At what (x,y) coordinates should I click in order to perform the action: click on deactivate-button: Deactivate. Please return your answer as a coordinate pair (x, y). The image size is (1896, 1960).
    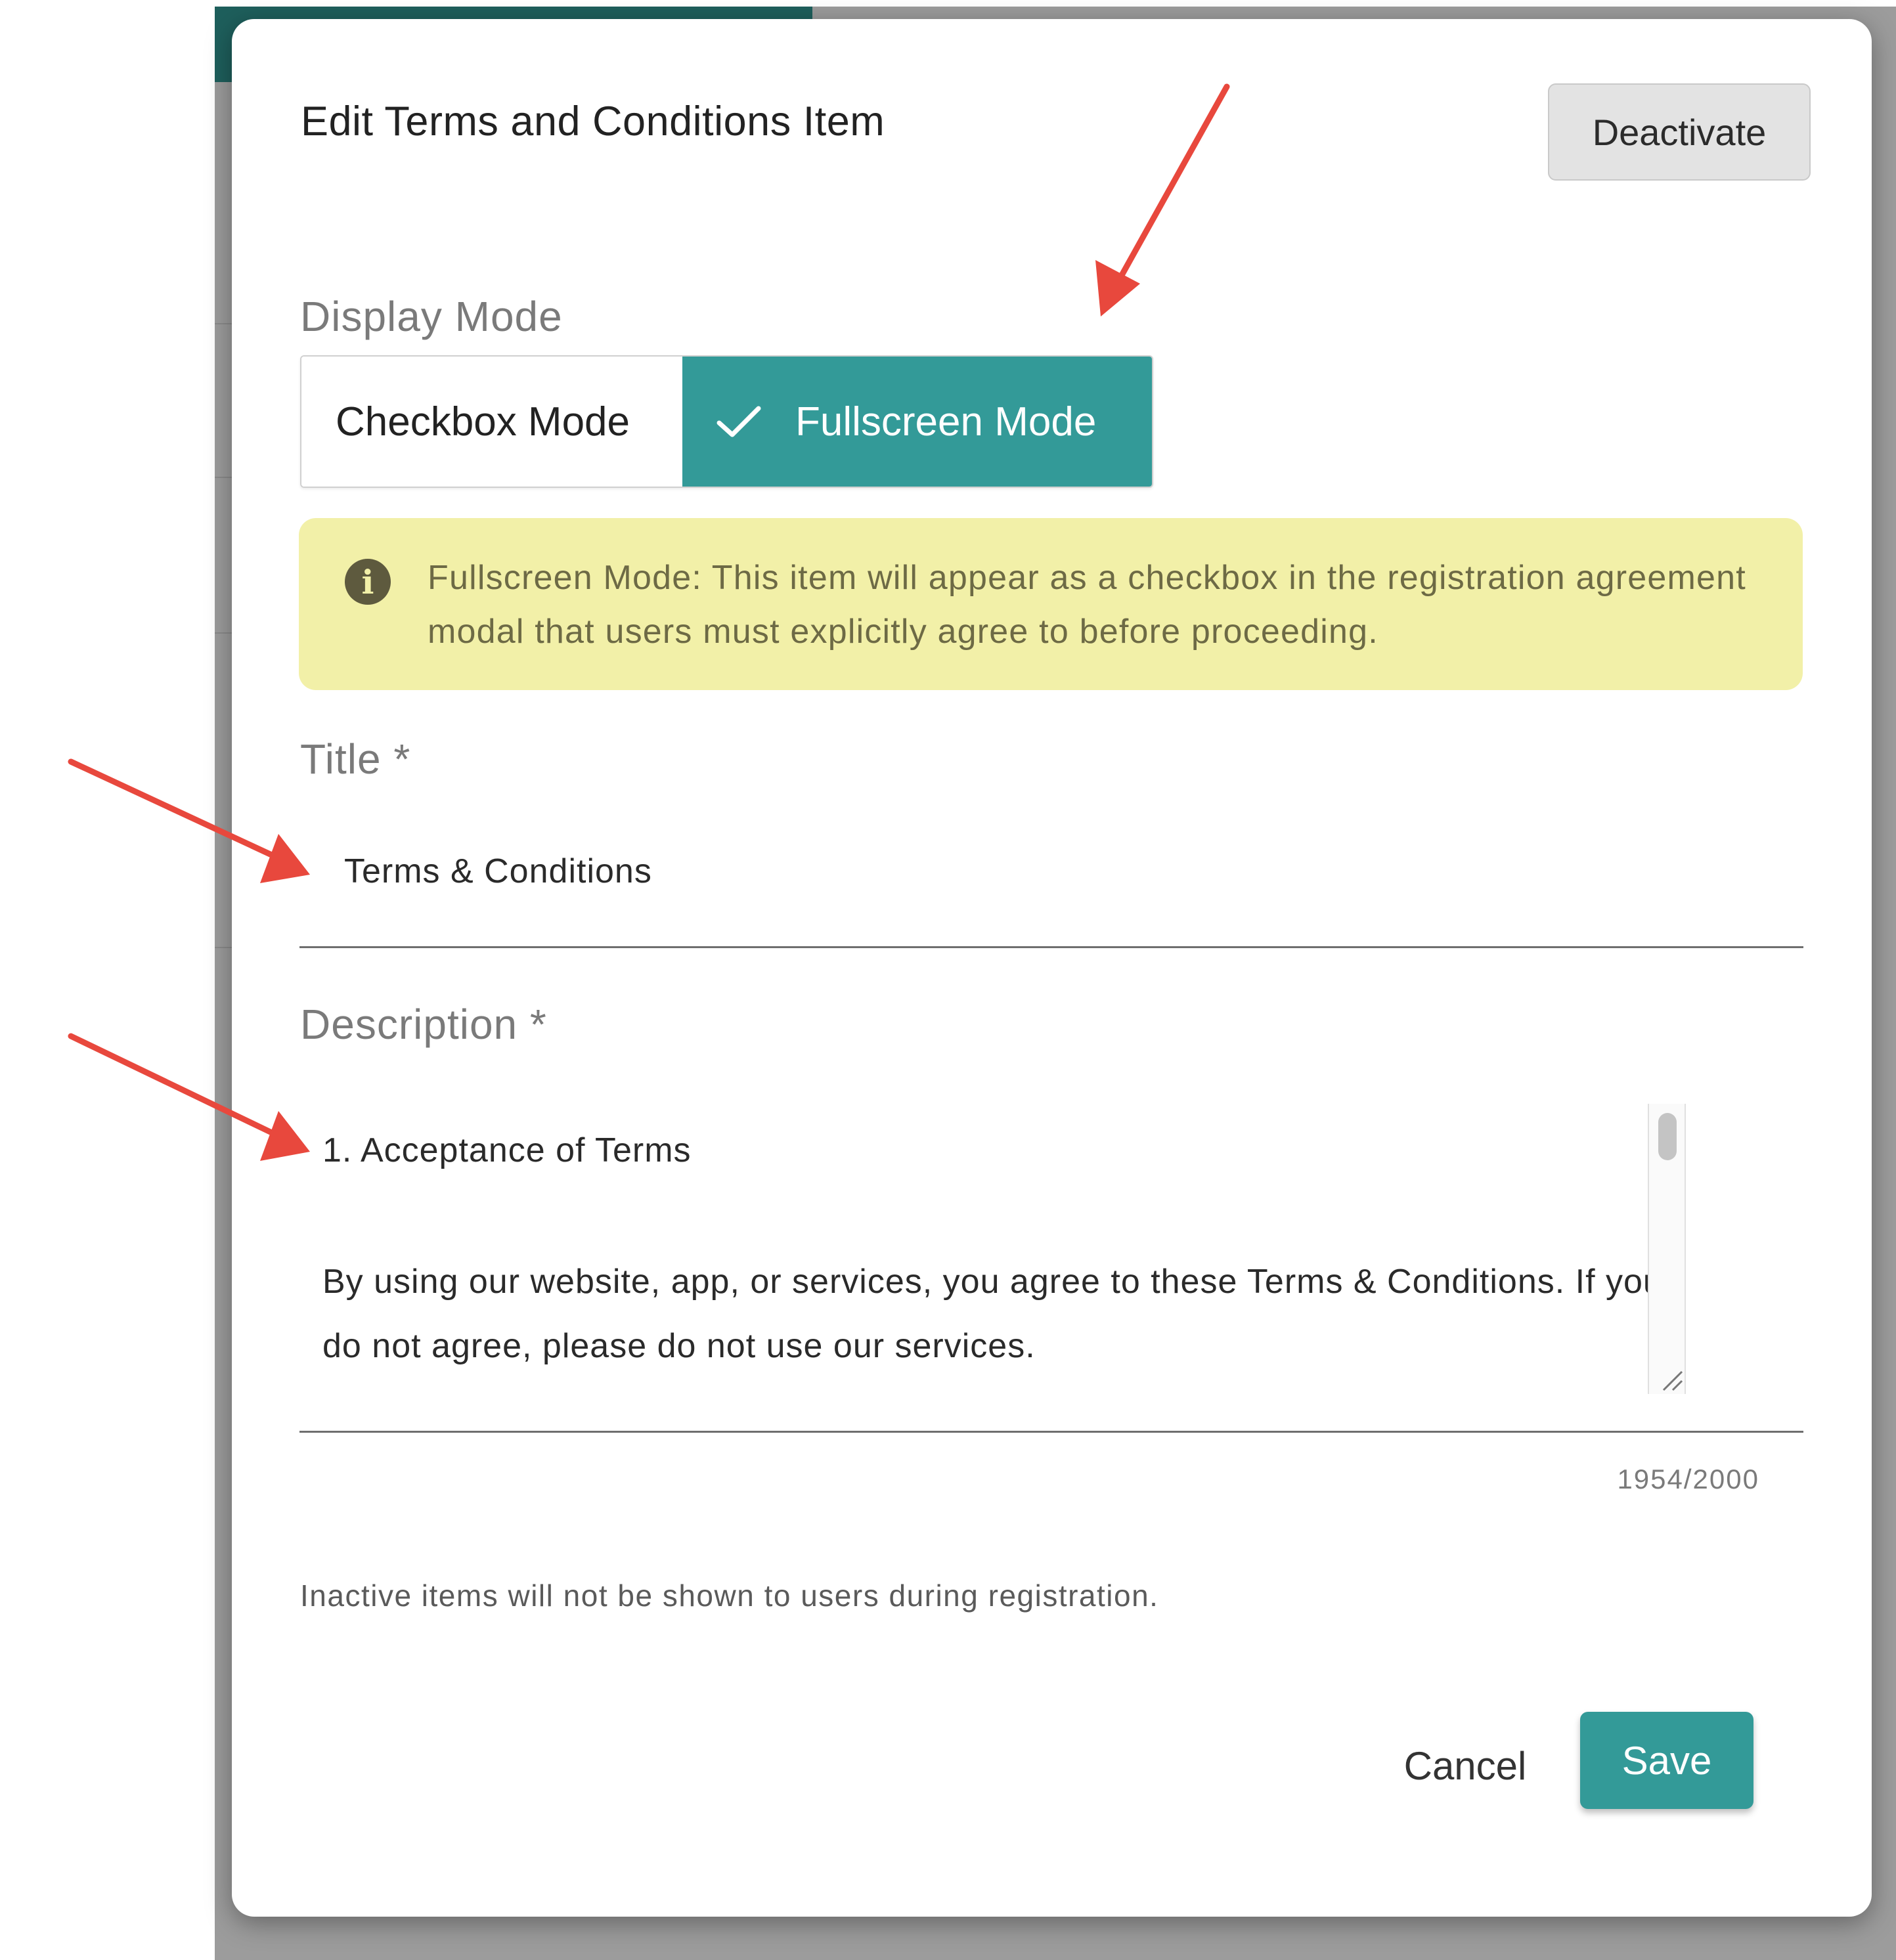
    Looking at the image, I should click on (1679, 132).